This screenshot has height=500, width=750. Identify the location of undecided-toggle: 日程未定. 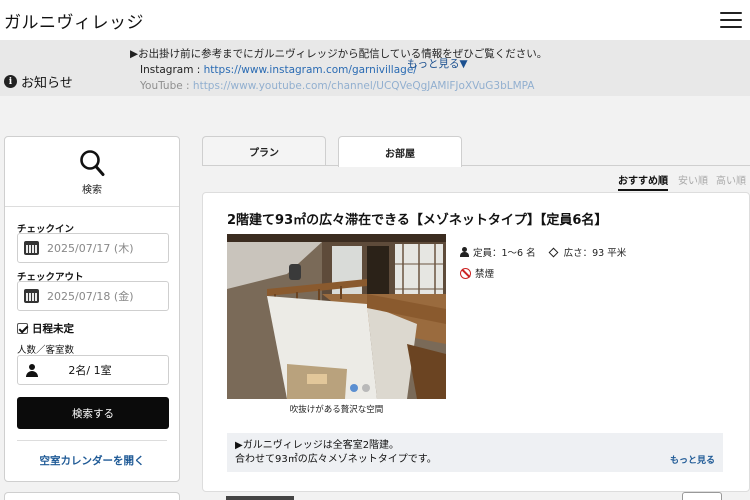
(45, 328).